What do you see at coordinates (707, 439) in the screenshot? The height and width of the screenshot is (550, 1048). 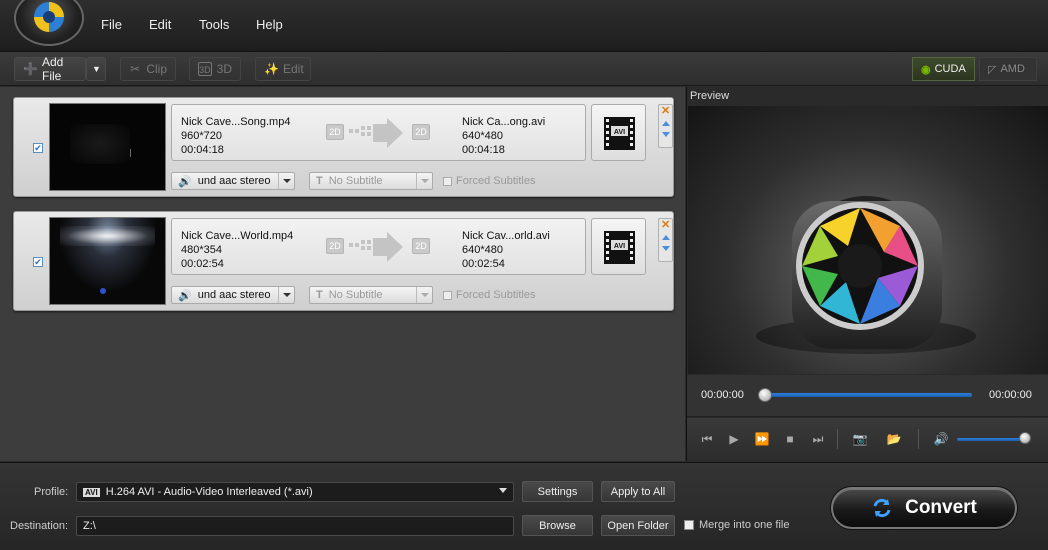 I see `previous-icon: ⏮` at bounding box center [707, 439].